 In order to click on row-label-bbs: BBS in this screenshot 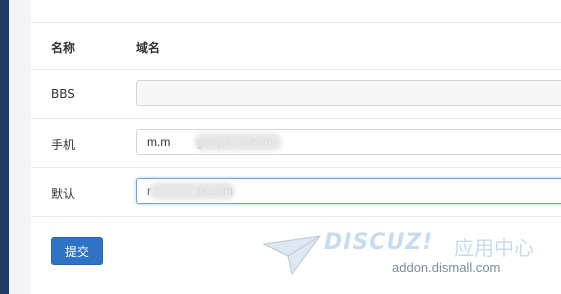, I will do `click(63, 94)`.